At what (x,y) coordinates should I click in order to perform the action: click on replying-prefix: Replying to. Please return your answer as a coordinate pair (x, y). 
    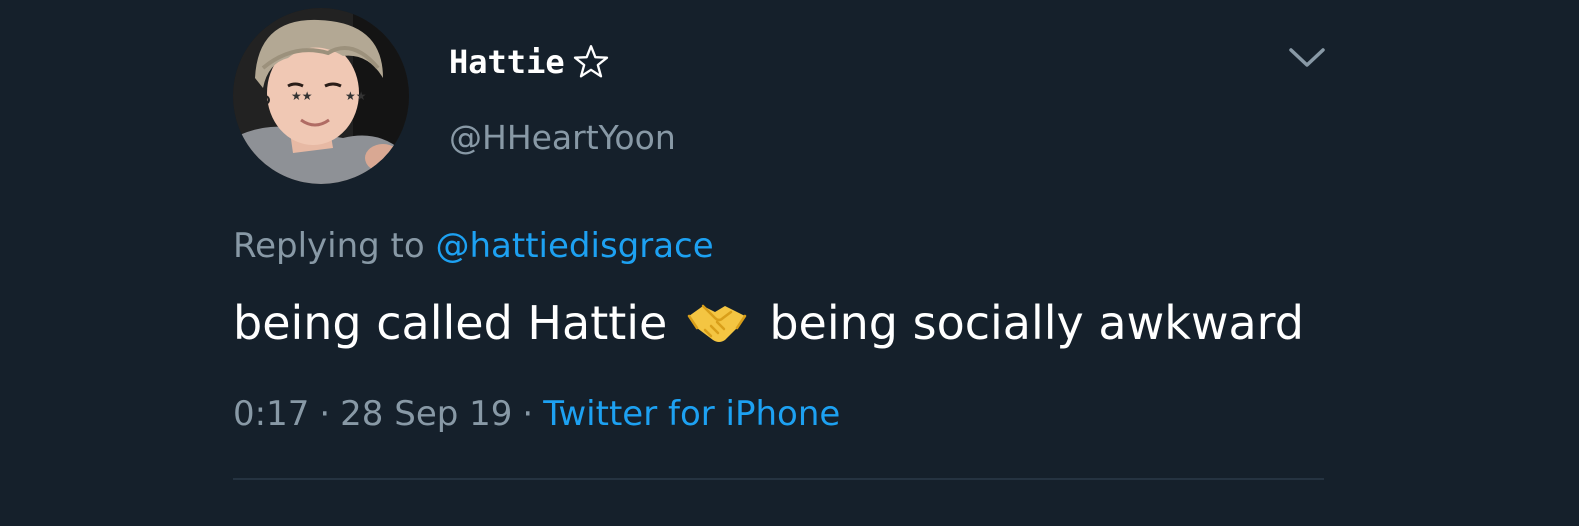
    Looking at the image, I should click on (334, 246).